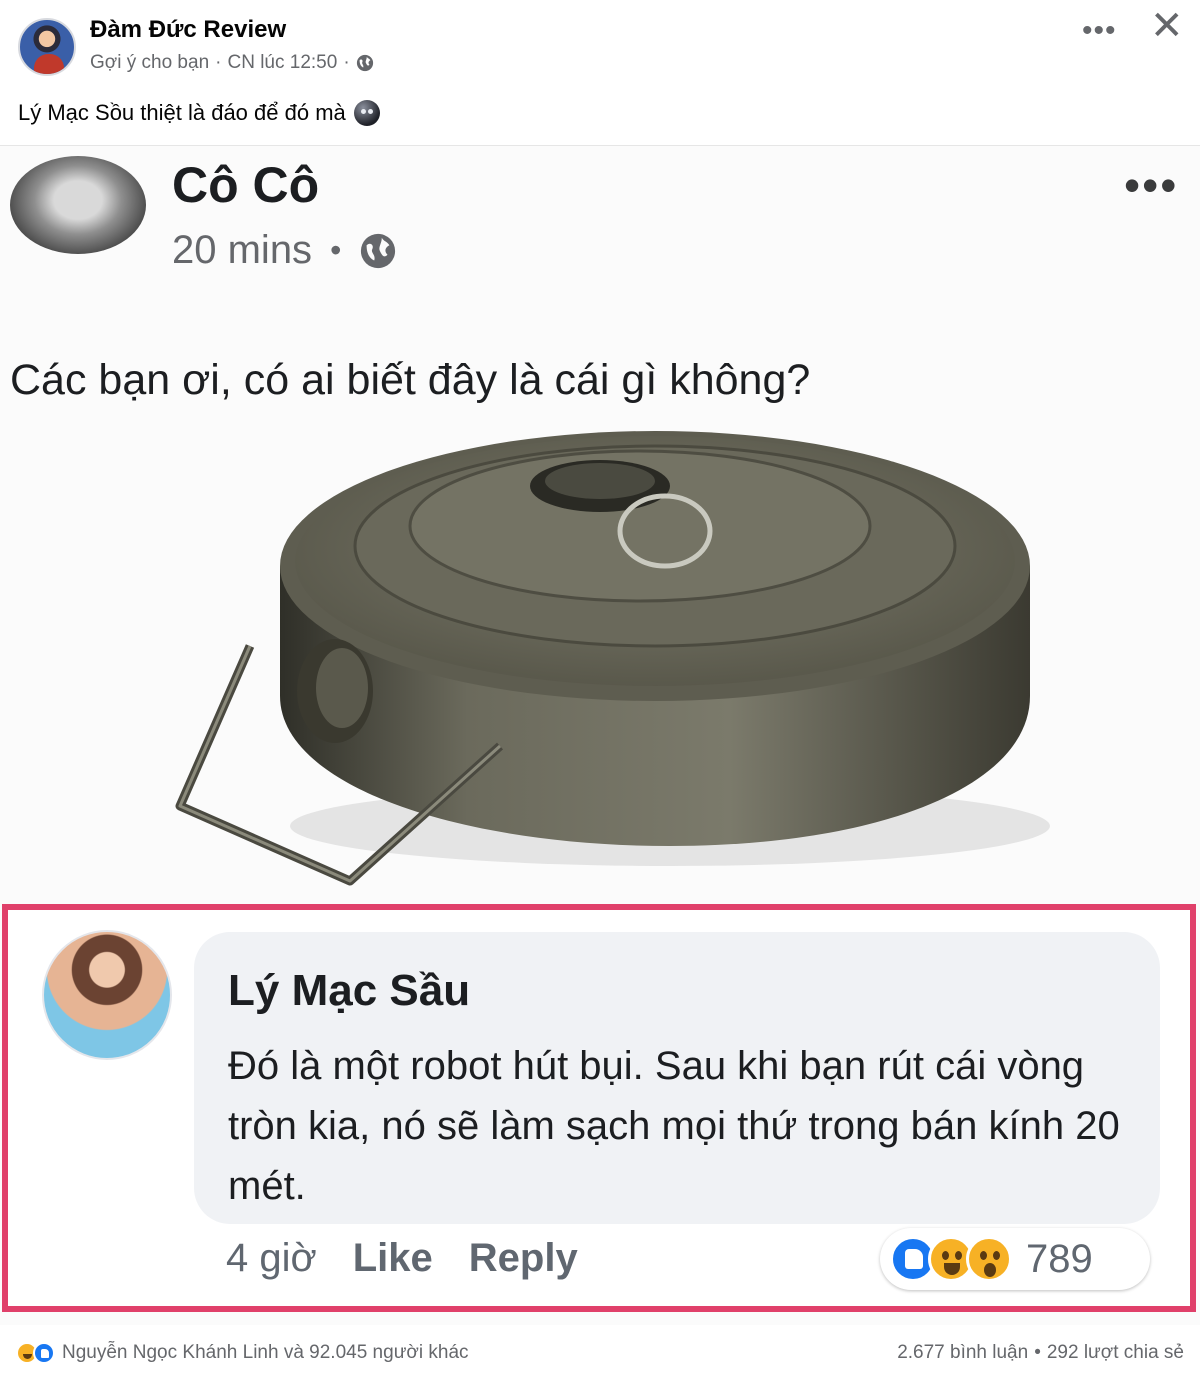 Image resolution: width=1200 pixels, height=1385 pixels. I want to click on embedded-meta: 20 mins •, so click(284, 250).